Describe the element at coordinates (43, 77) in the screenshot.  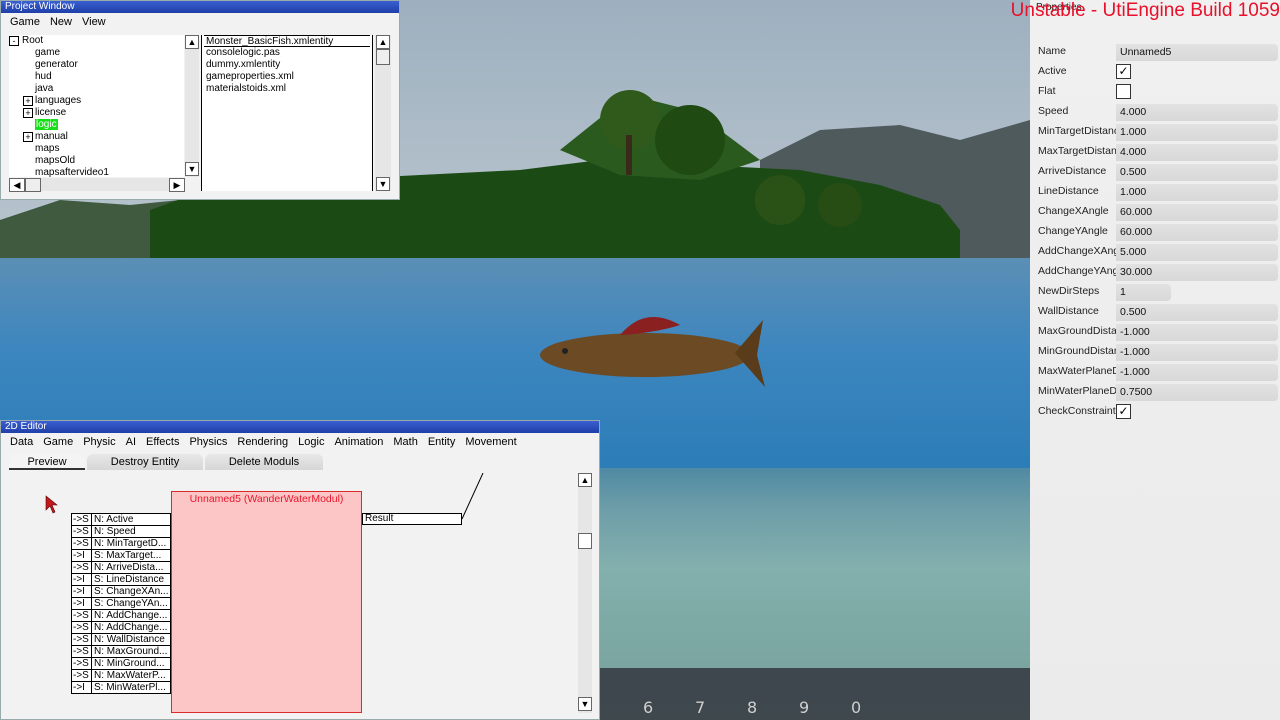
I see `tree-item: hud` at that location.